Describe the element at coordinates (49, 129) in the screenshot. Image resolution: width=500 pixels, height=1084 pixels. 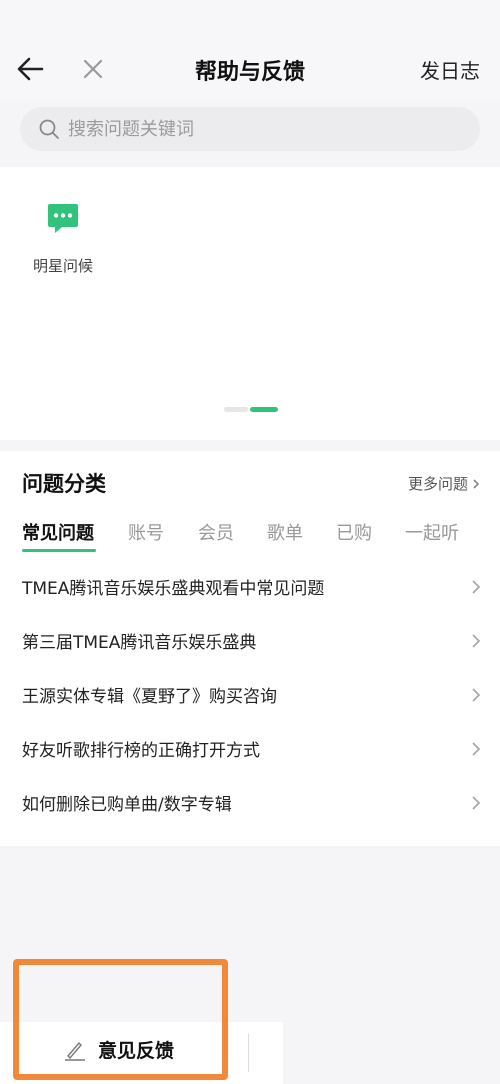
I see `search-icon` at that location.